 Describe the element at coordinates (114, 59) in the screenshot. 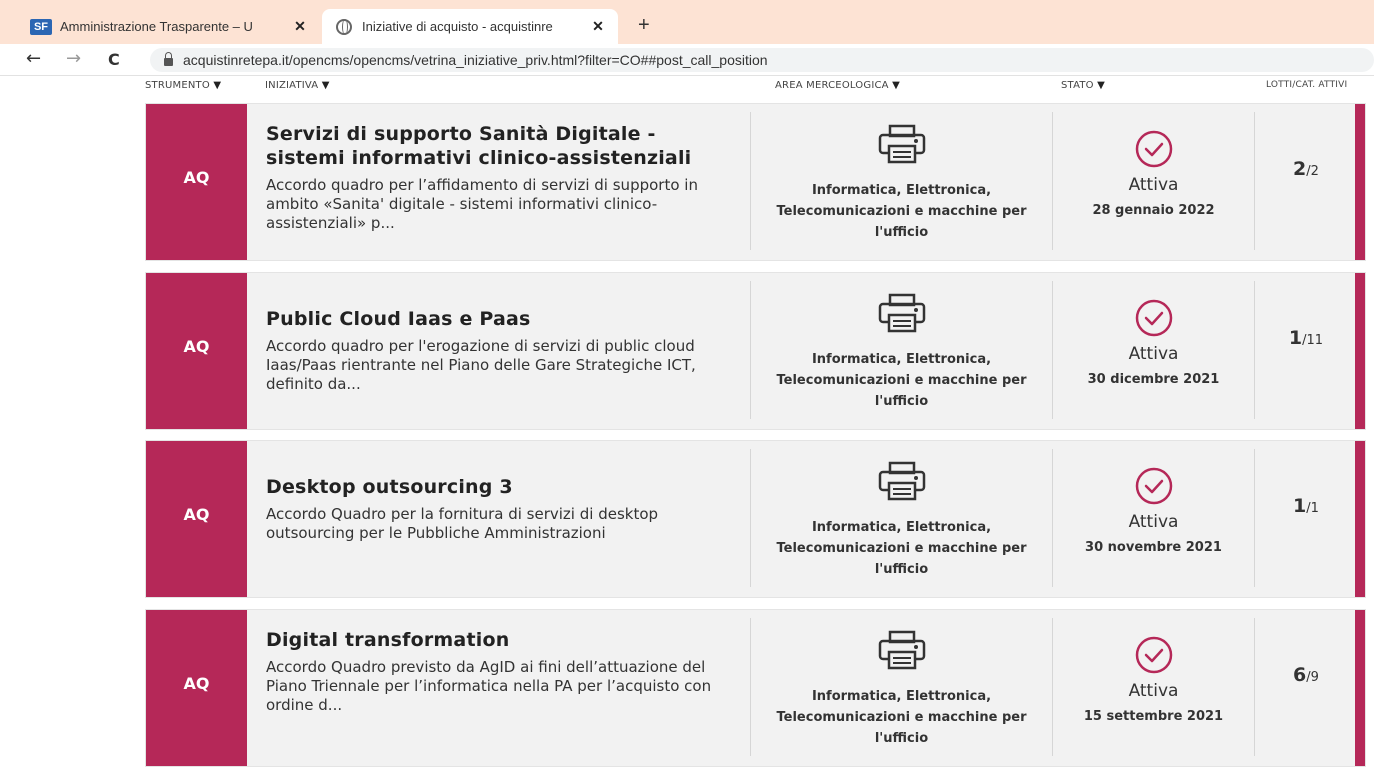

I see `reload-icon: C` at that location.